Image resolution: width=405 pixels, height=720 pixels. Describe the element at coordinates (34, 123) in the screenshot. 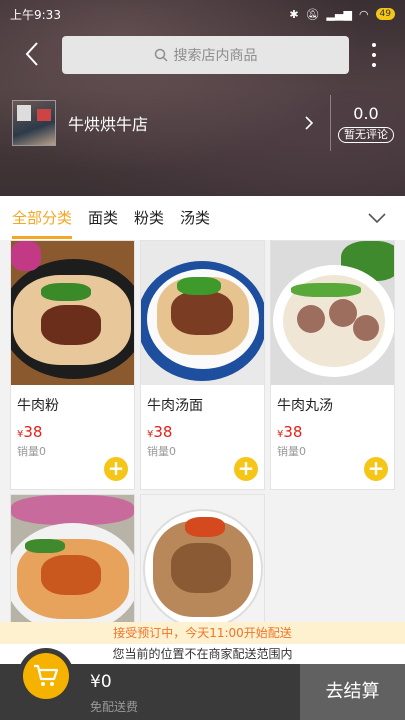

I see `shop-logo` at that location.